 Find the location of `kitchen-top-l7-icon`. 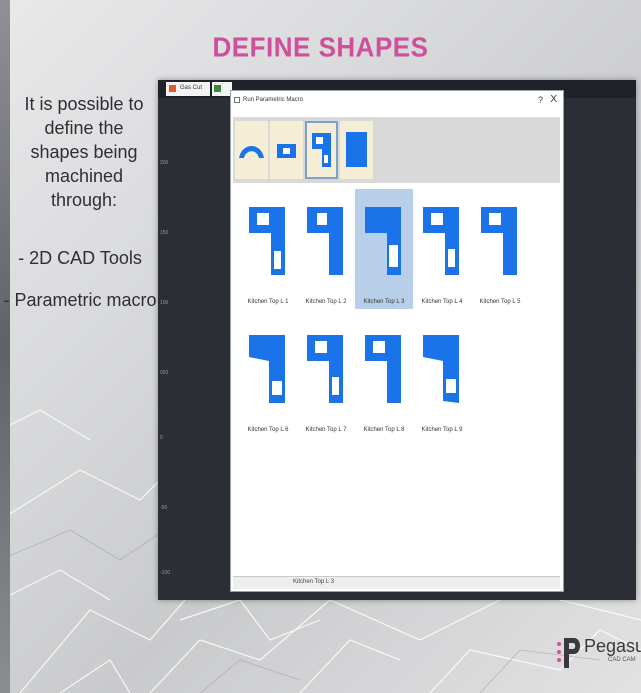

kitchen-top-l7-icon is located at coordinates (325, 369).